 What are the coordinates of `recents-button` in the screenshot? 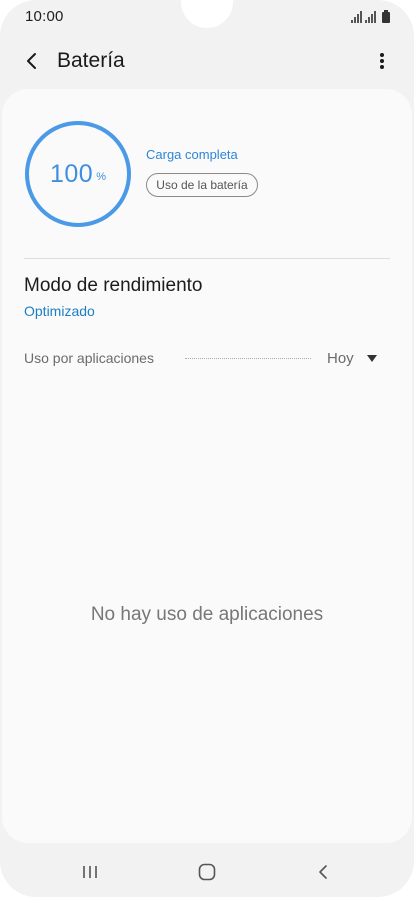 It's located at (90, 872).